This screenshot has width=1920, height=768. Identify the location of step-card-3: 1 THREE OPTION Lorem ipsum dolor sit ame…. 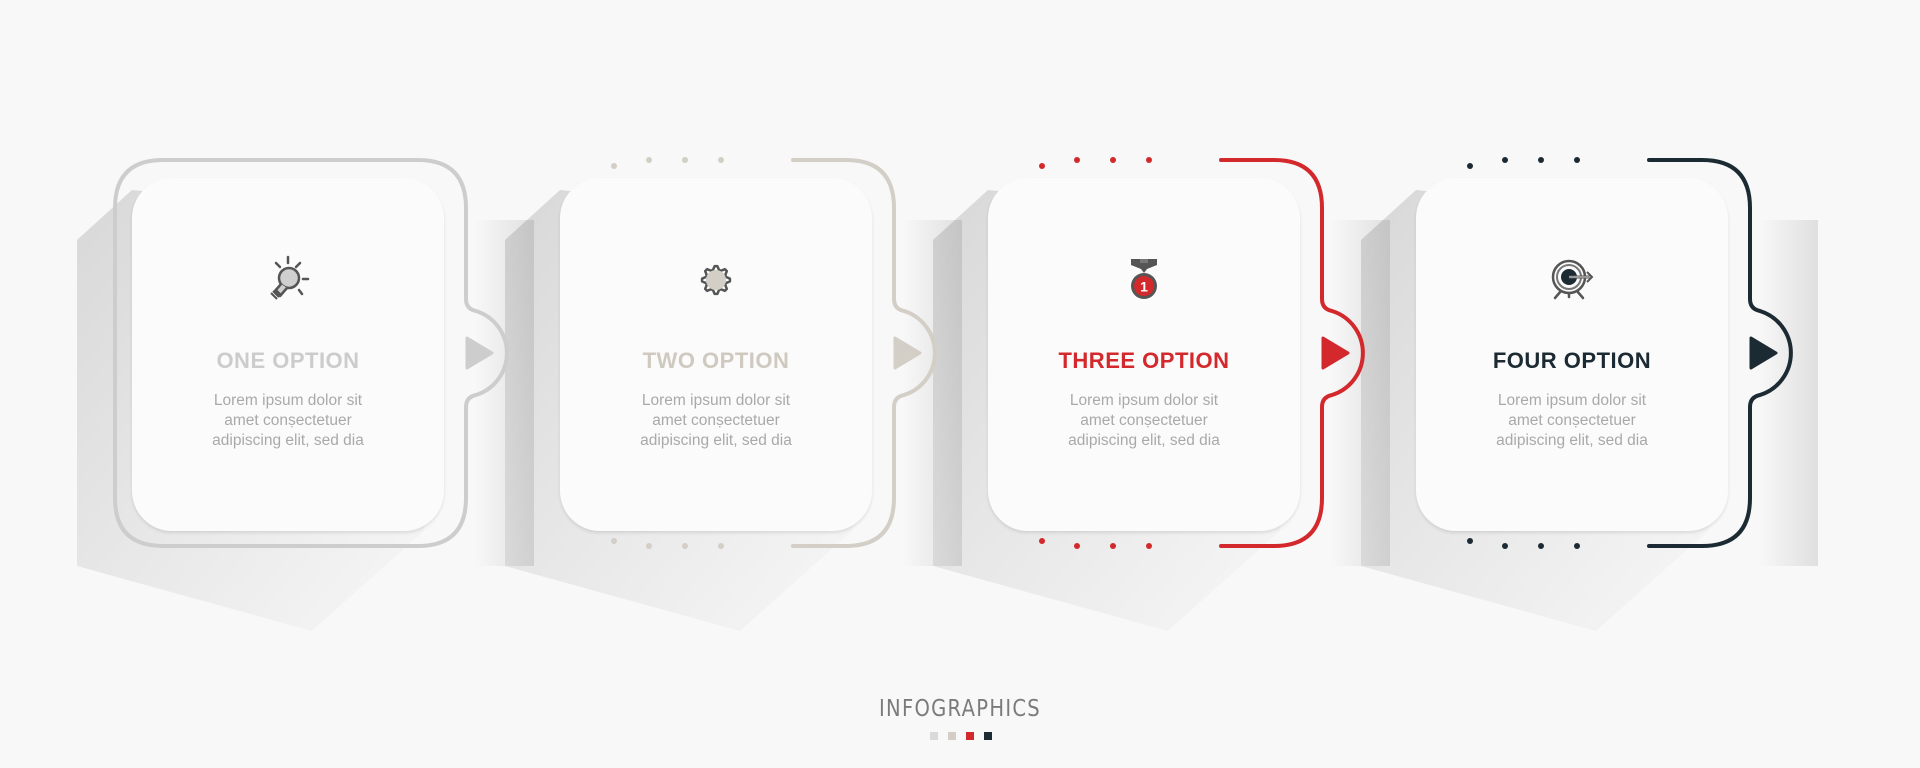
(1144, 354).